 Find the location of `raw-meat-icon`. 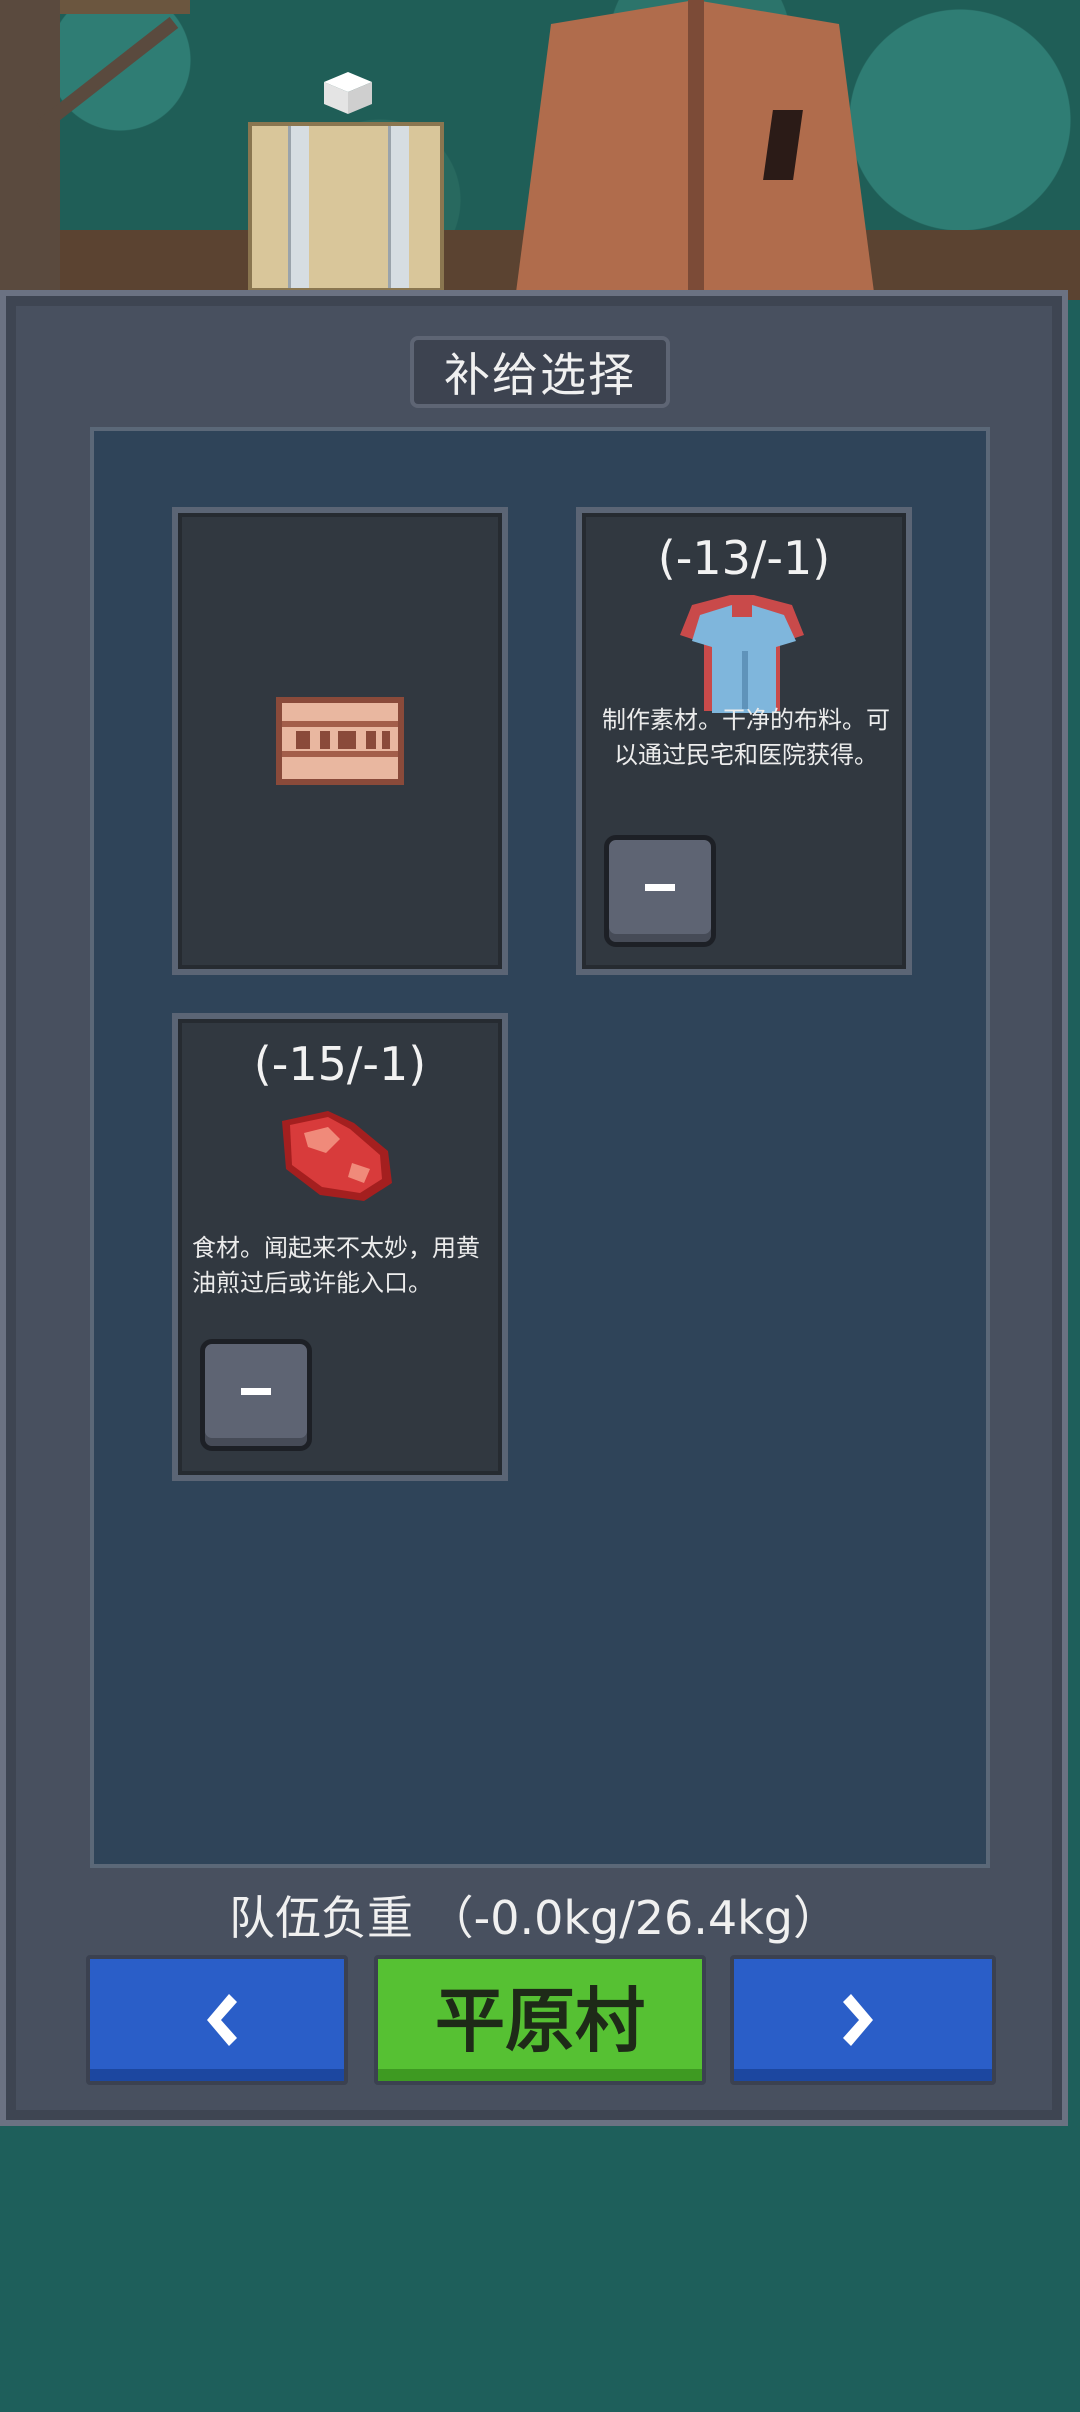

raw-meat-icon is located at coordinates (337, 1156).